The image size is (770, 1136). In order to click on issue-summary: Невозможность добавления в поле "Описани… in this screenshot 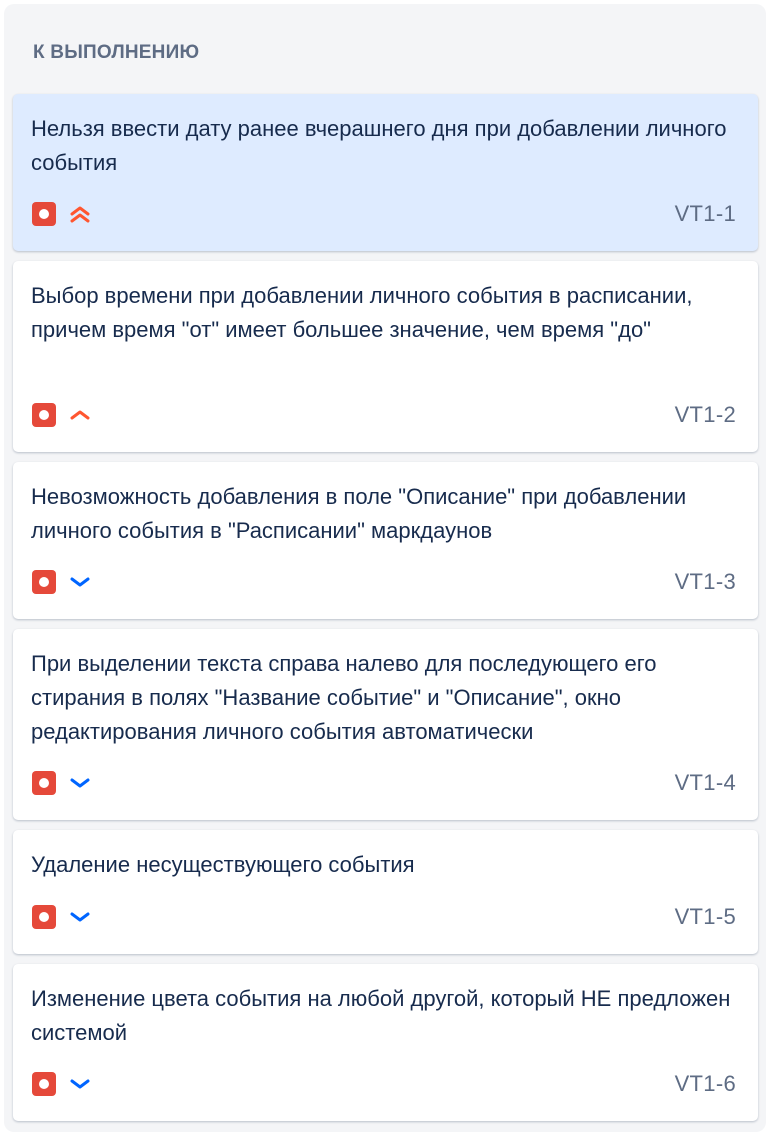, I will do `click(359, 513)`.